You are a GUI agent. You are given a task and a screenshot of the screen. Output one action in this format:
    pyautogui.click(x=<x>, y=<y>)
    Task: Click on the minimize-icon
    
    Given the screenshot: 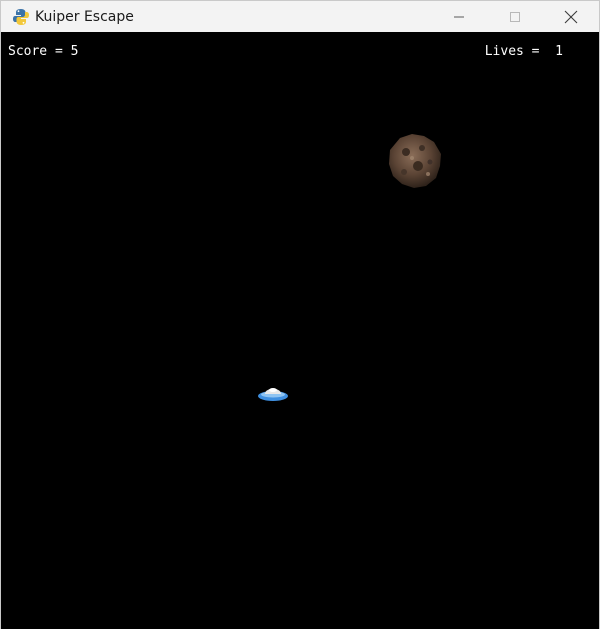 What is the action you would take?
    pyautogui.click(x=459, y=16)
    